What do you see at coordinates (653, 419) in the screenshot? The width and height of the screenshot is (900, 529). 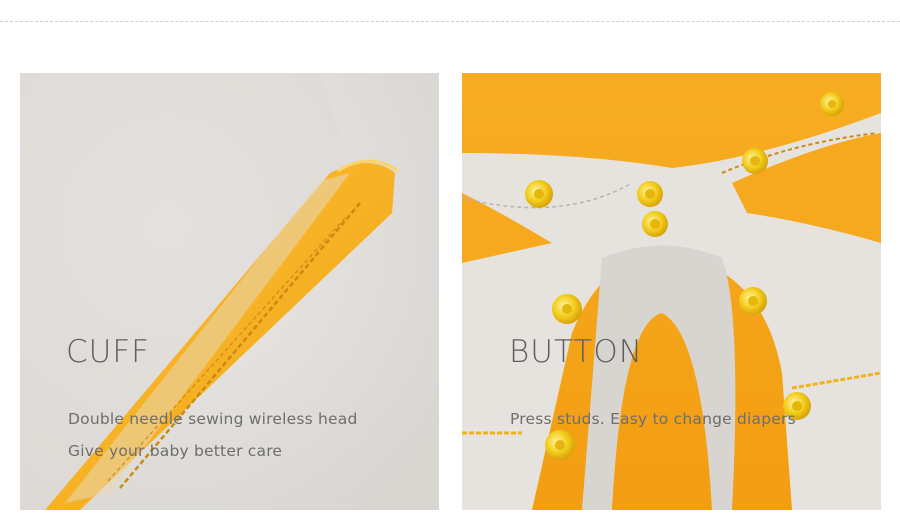 I see `button-caption-line1: Press studs. Easy to change diapers` at bounding box center [653, 419].